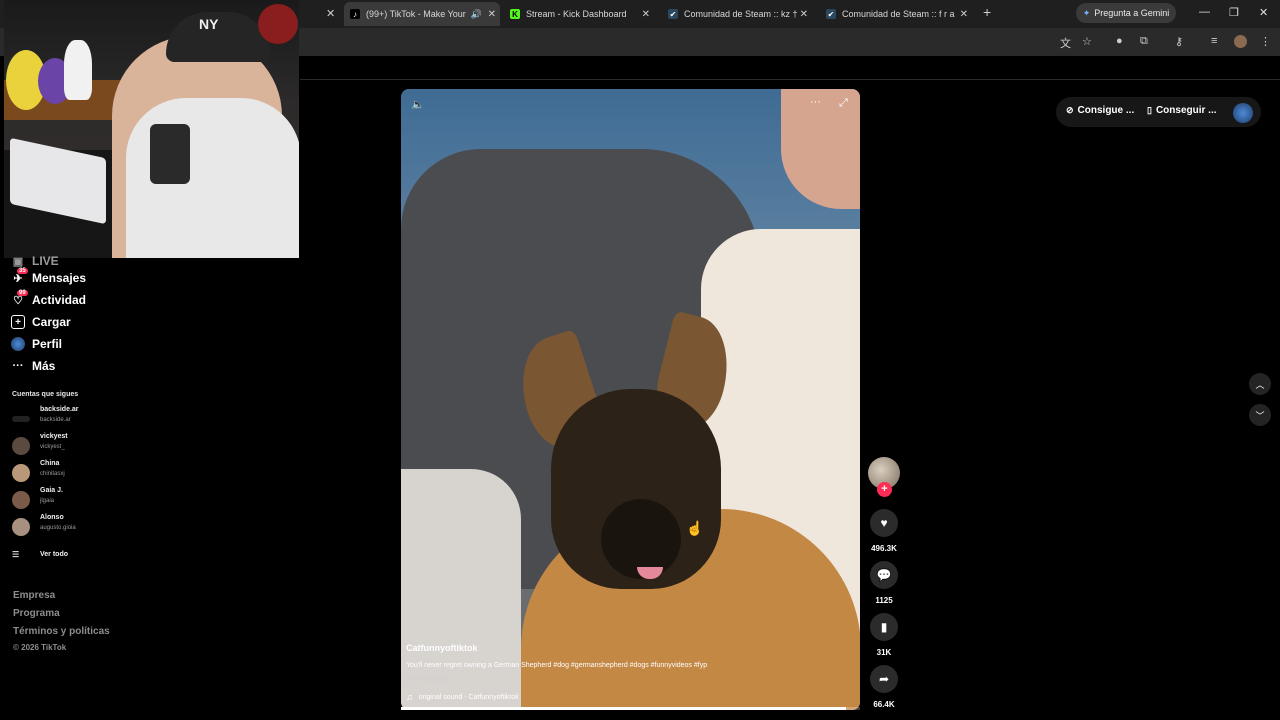 This screenshot has width=1280, height=720. I want to click on sidebar-item-upload: + Cargar, so click(41, 322).